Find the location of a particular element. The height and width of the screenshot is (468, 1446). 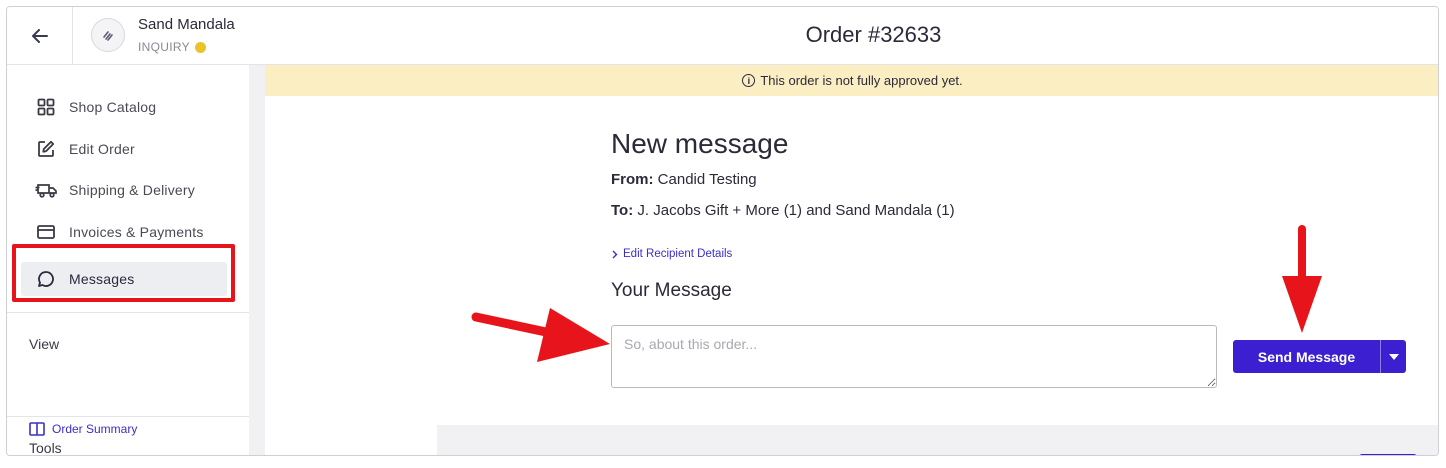

order-summary-link: Order Summary is located at coordinates (83, 429).